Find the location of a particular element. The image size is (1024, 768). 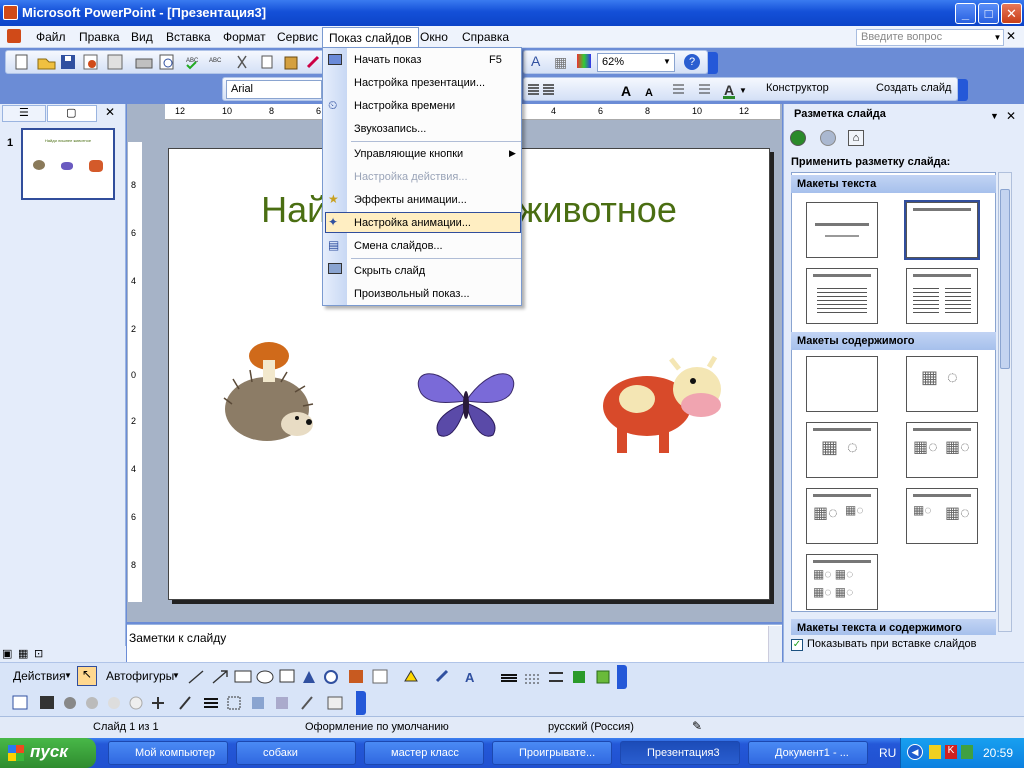

home-icon: ⌂ is located at coordinates (856, 138).